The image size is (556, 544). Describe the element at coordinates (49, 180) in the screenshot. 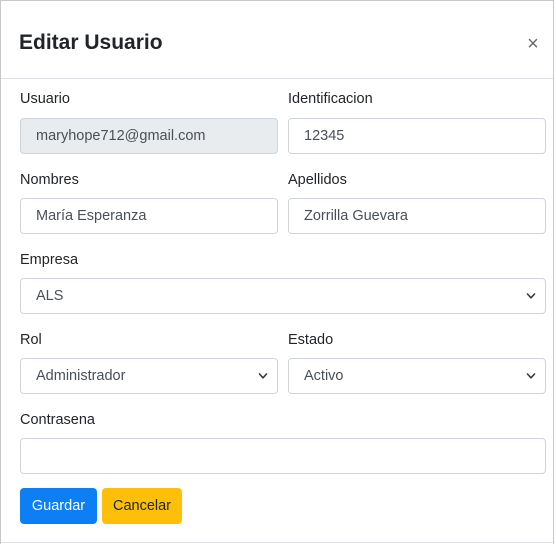

I see `nombres-label: Nombres` at that location.